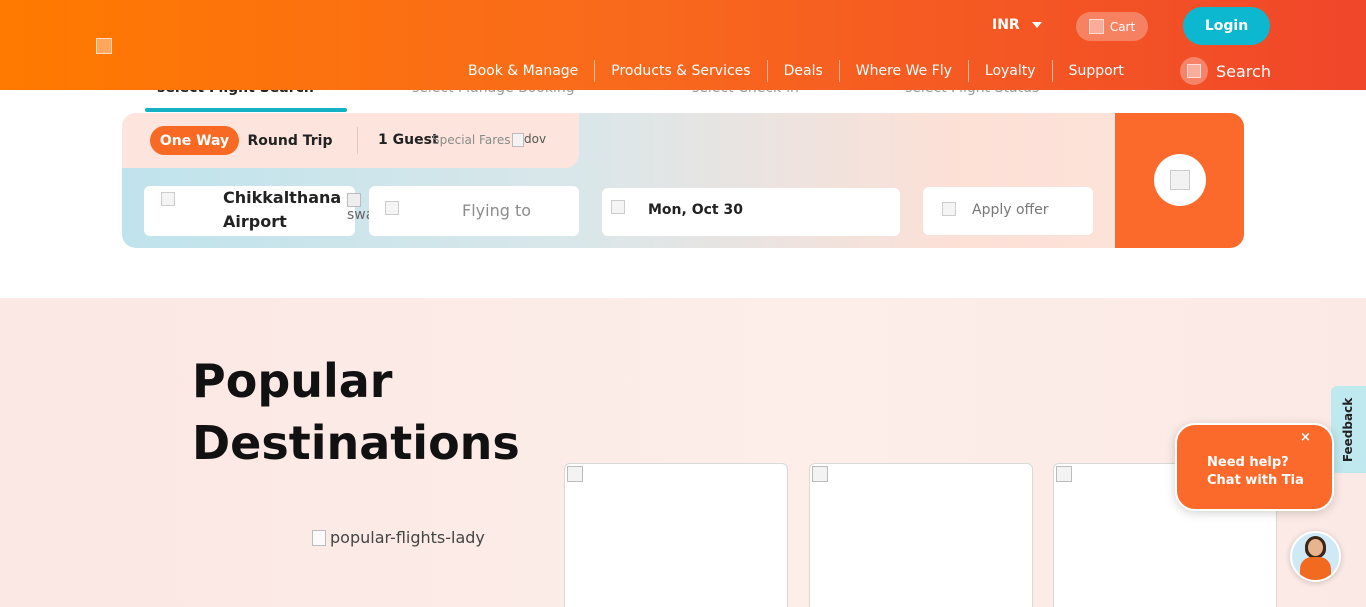 The width and height of the screenshot is (1366, 607). Describe the element at coordinates (949, 209) in the screenshot. I see `offer-icon` at that location.